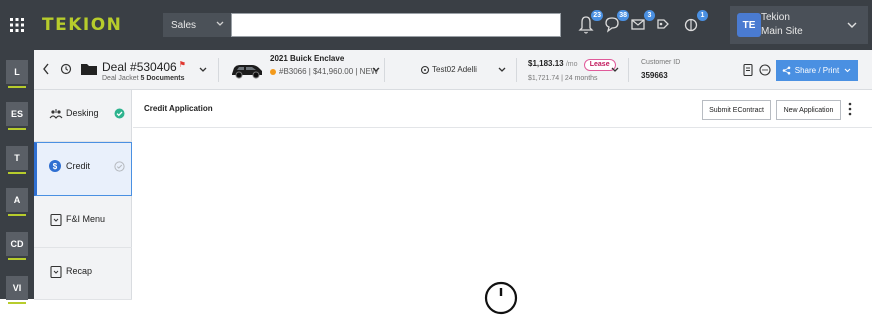 The width and height of the screenshot is (872, 316). I want to click on payment-summary: $1,183.13 /mo Lease, so click(572, 65).